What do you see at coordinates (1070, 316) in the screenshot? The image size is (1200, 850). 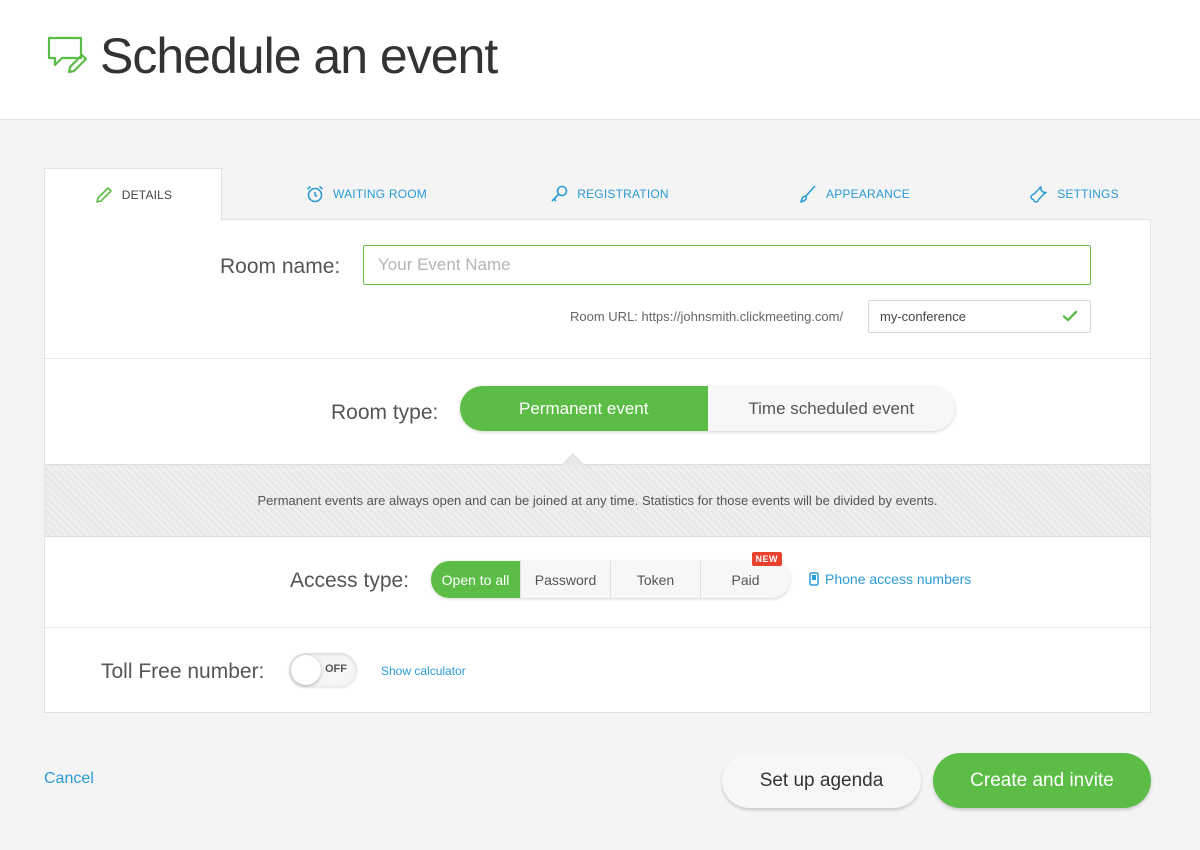 I see `checkmark-icon` at bounding box center [1070, 316].